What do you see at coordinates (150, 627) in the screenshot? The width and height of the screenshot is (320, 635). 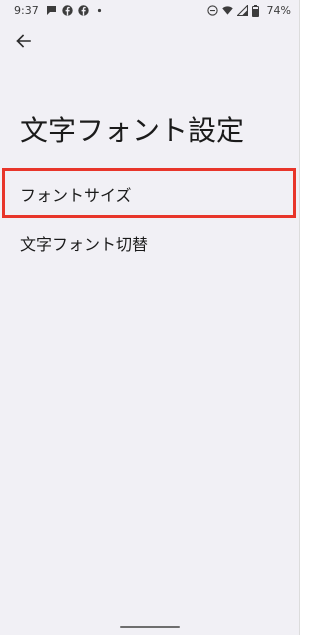 I see `home-indicator` at bounding box center [150, 627].